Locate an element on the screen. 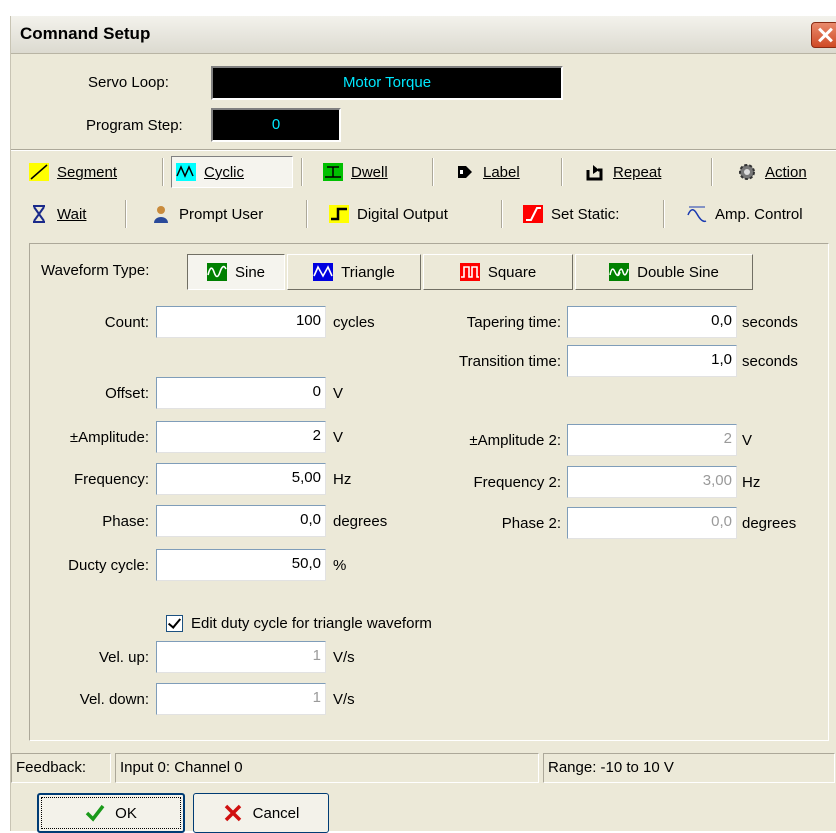  vel-up-unit: V/s is located at coordinates (344, 657).